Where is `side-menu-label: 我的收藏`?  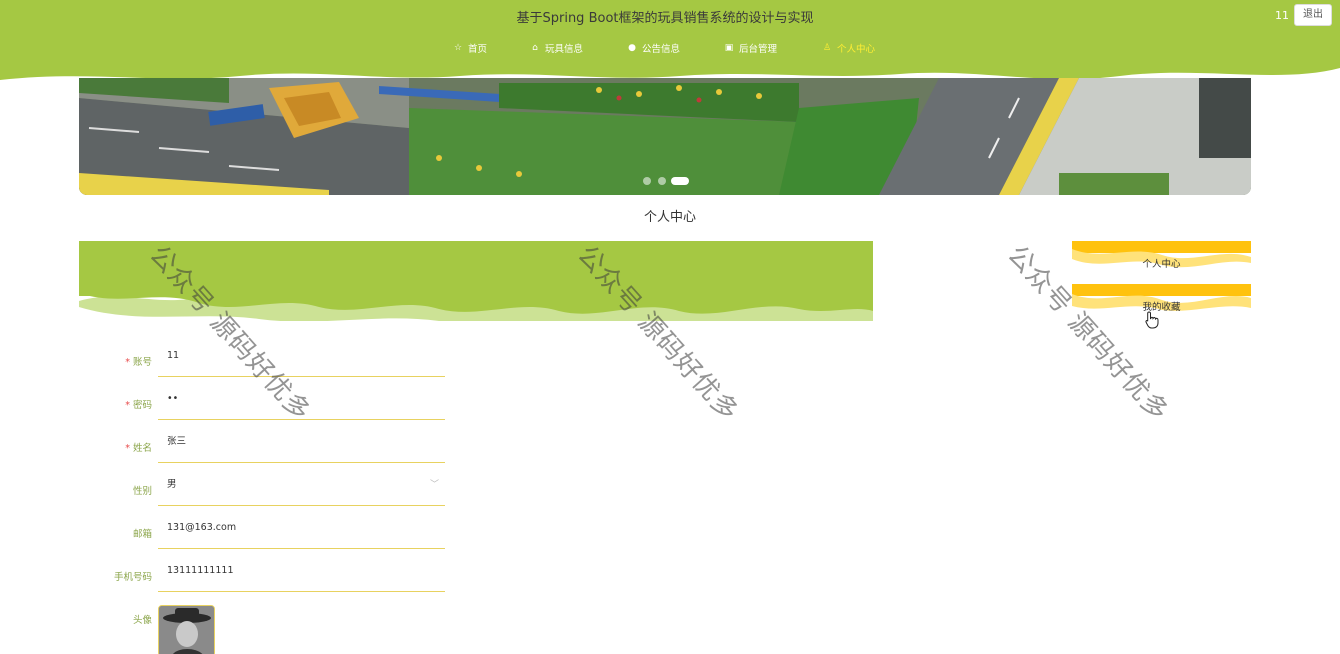
side-menu-label: 我的收藏 is located at coordinates (1161, 307).